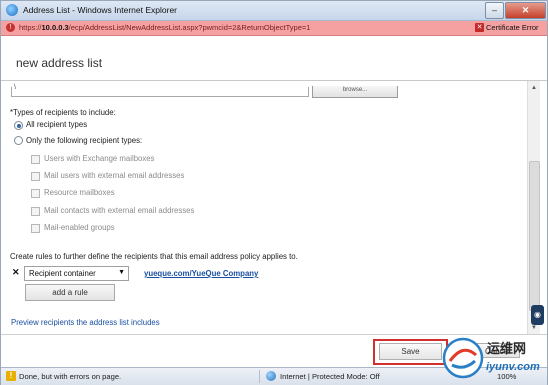  Describe the element at coordinates (114, 175) in the screenshot. I see `type-label-mail-users: Mail users with external email addresses` at that location.